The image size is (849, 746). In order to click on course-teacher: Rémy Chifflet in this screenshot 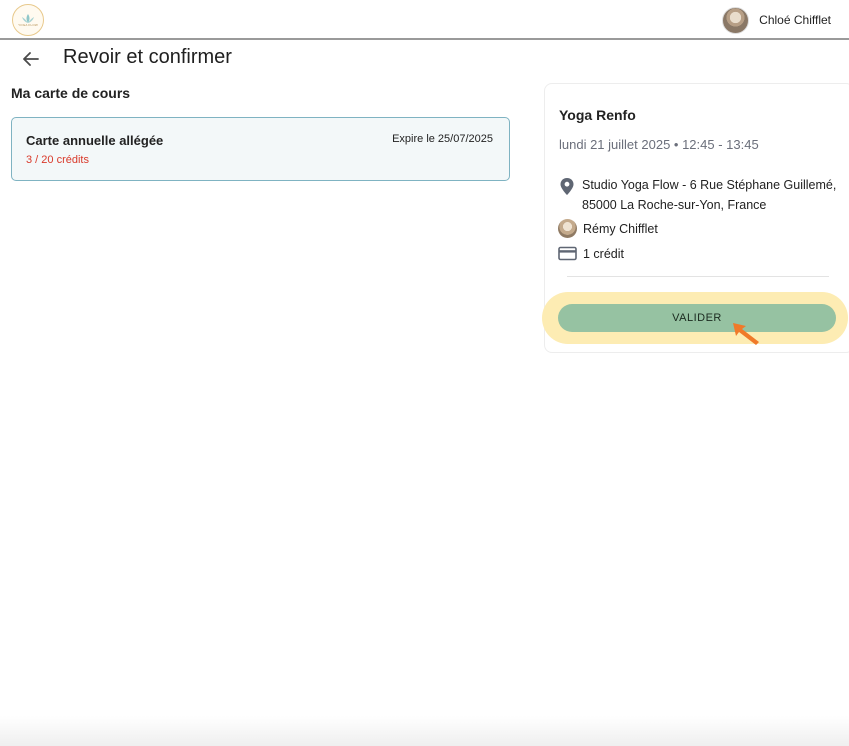, I will do `click(608, 228)`.